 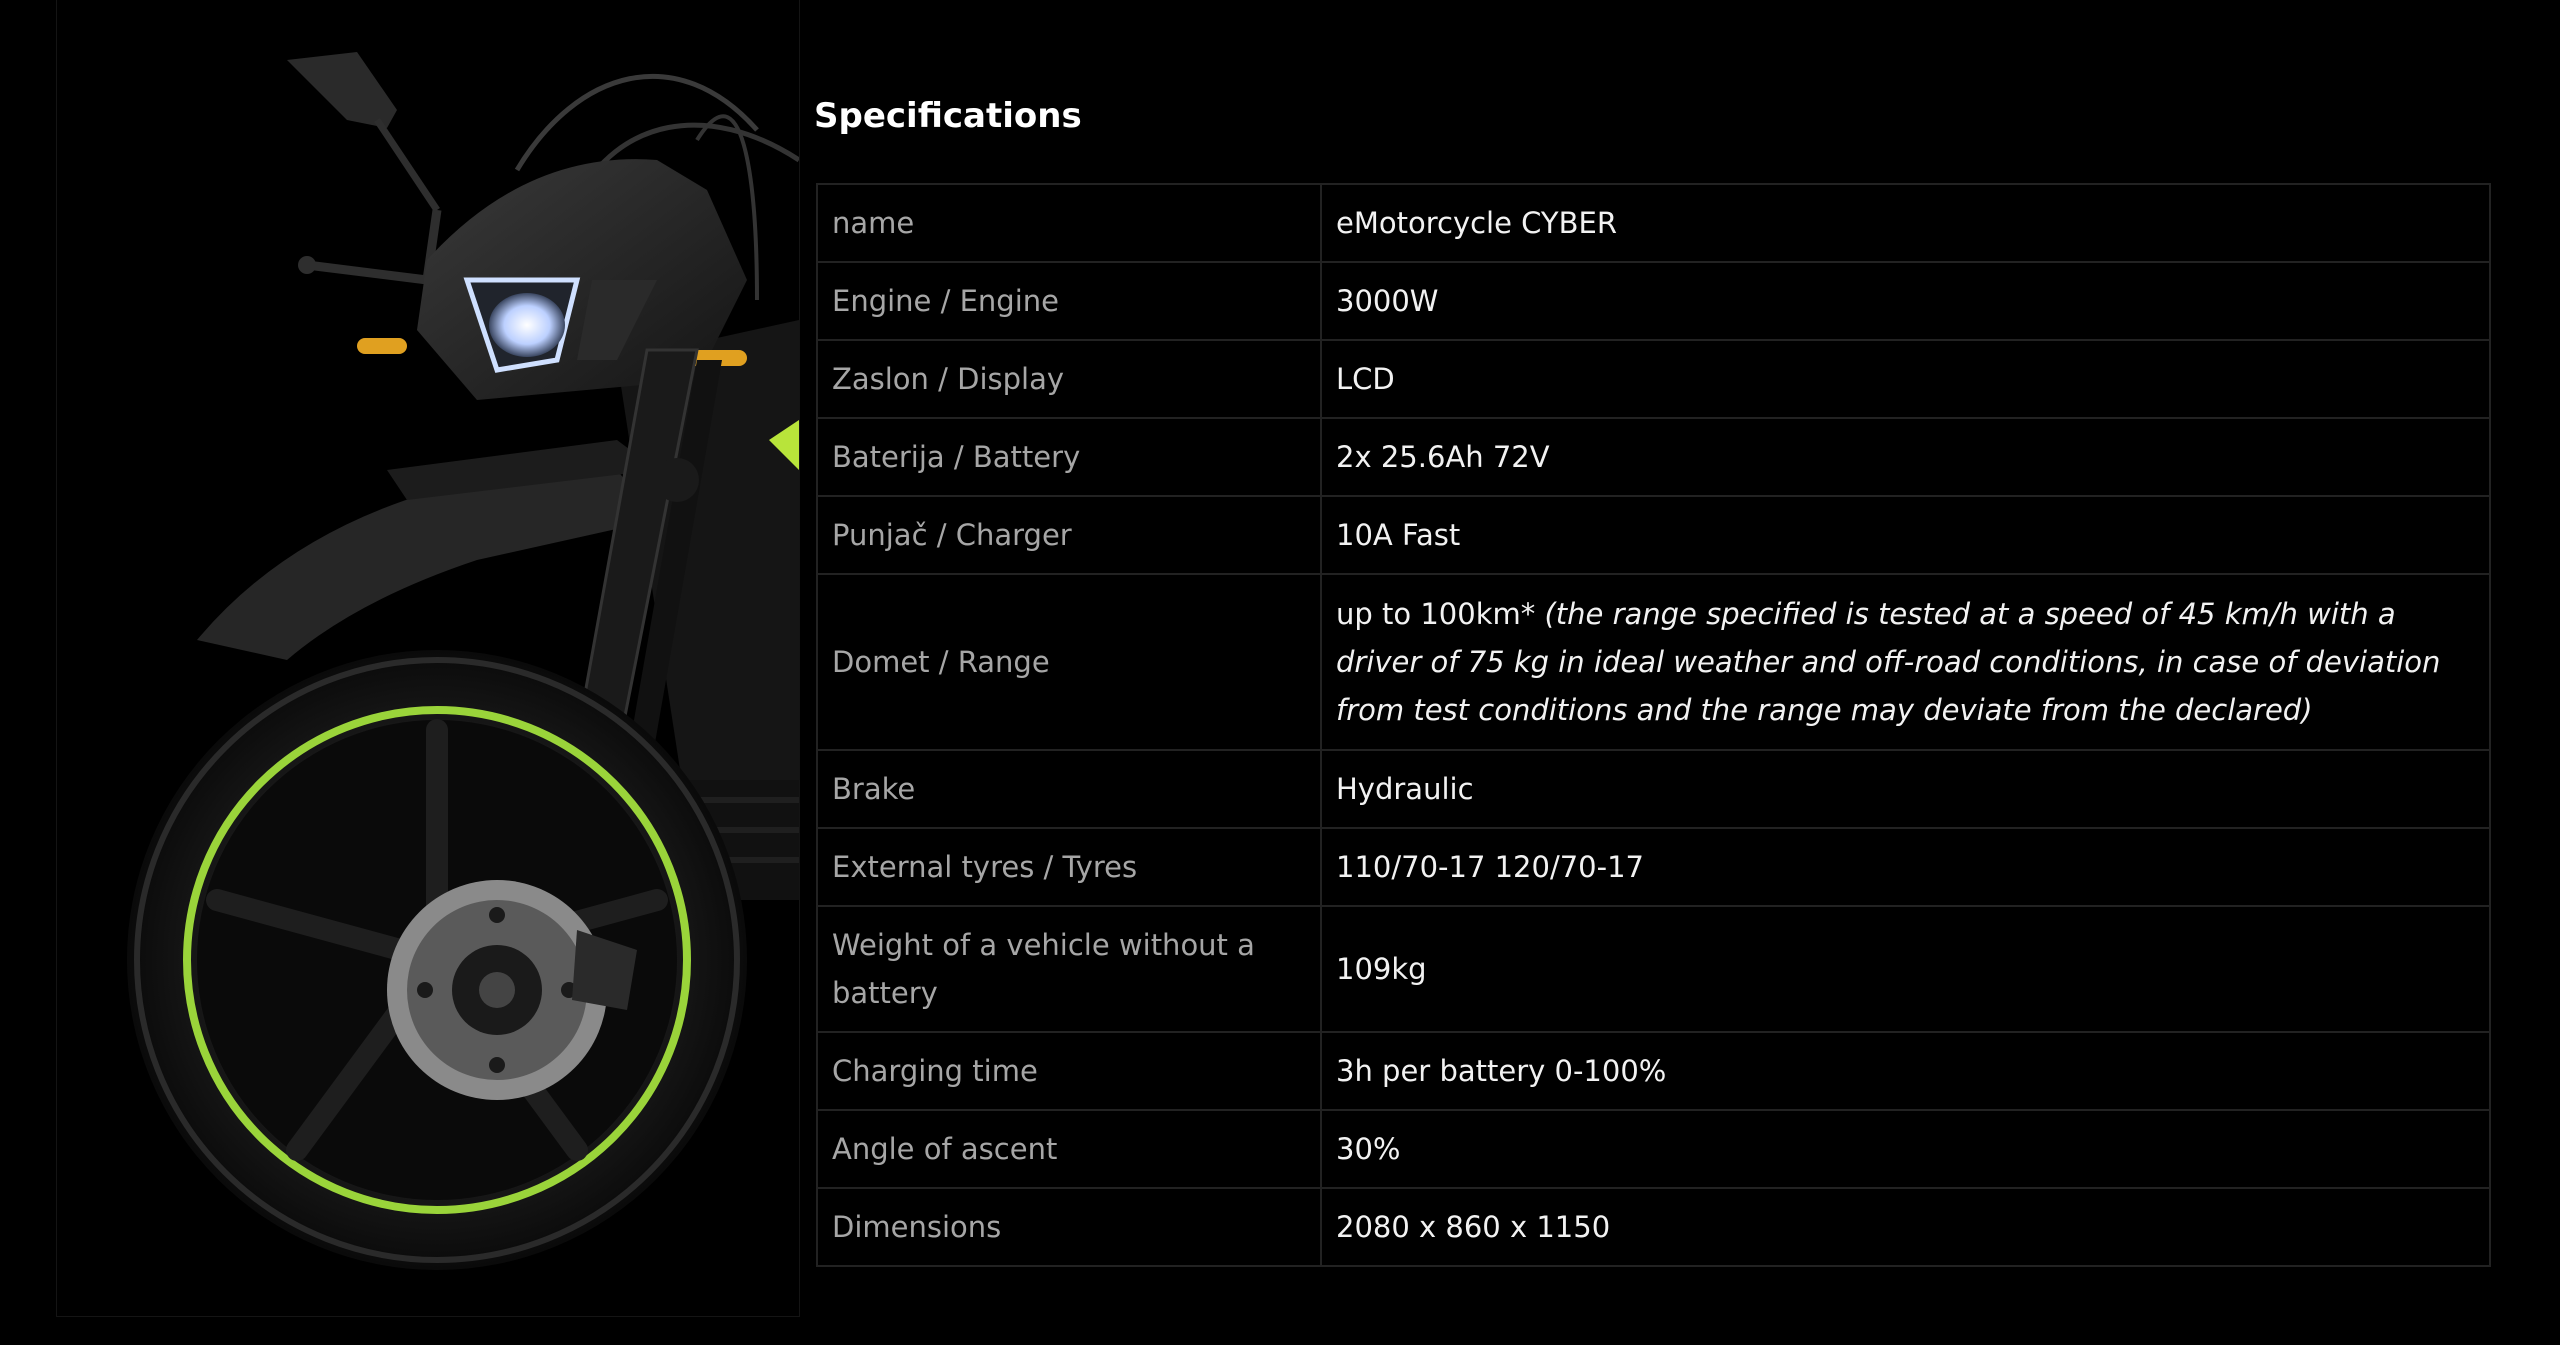 What do you see at coordinates (1905, 1149) in the screenshot?
I see `spec-value: 30%` at bounding box center [1905, 1149].